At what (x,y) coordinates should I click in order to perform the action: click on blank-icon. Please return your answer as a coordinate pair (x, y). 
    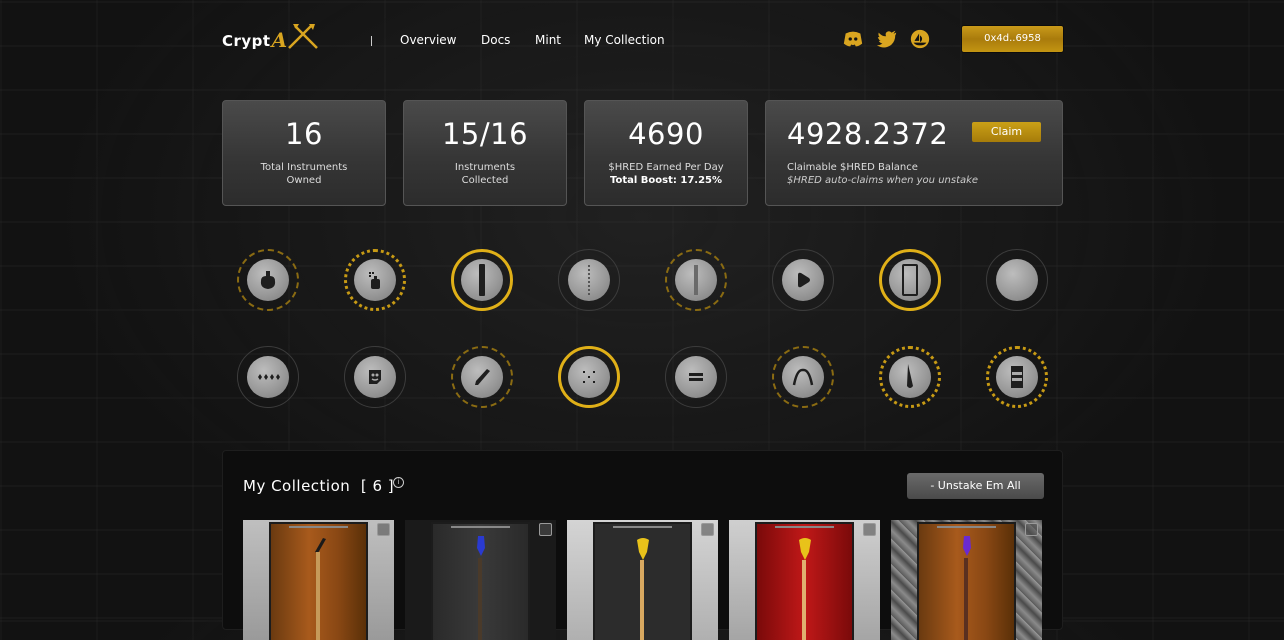
    Looking at the image, I should click on (1017, 280).